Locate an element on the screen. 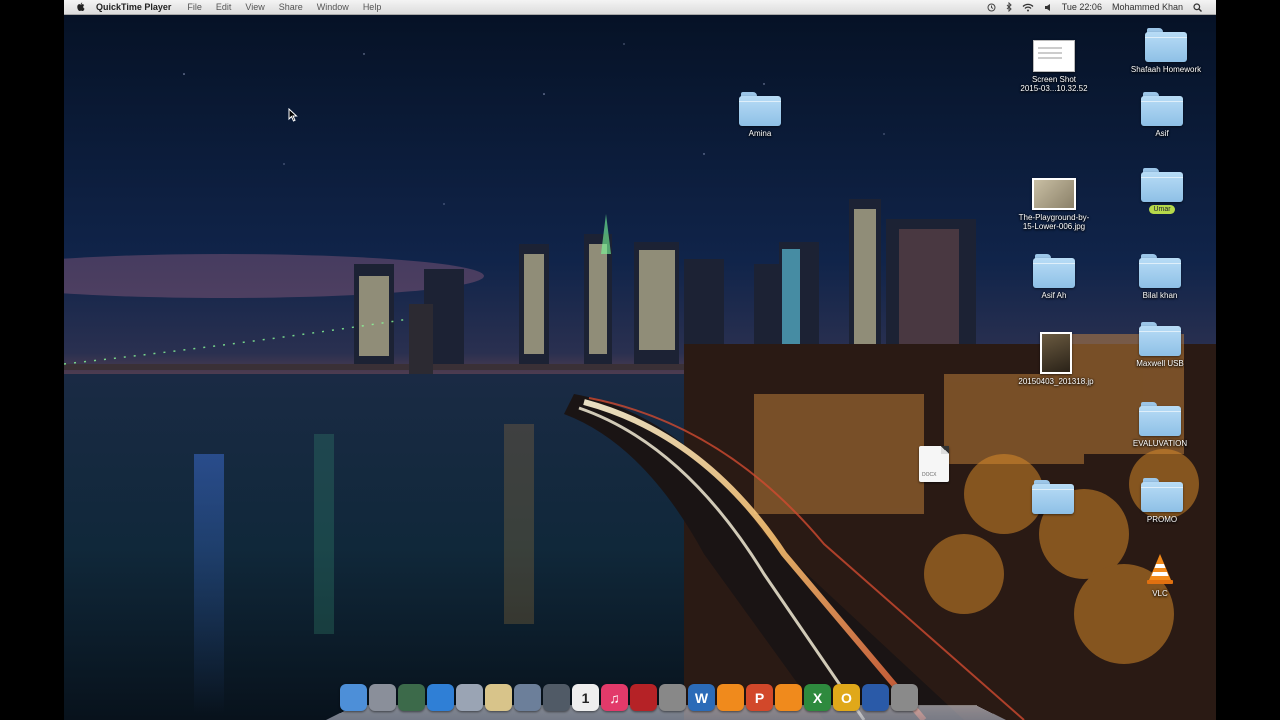 The height and width of the screenshot is (720, 1280). desktop-icon-label: Shafaah Homework is located at coordinates (1166, 69).